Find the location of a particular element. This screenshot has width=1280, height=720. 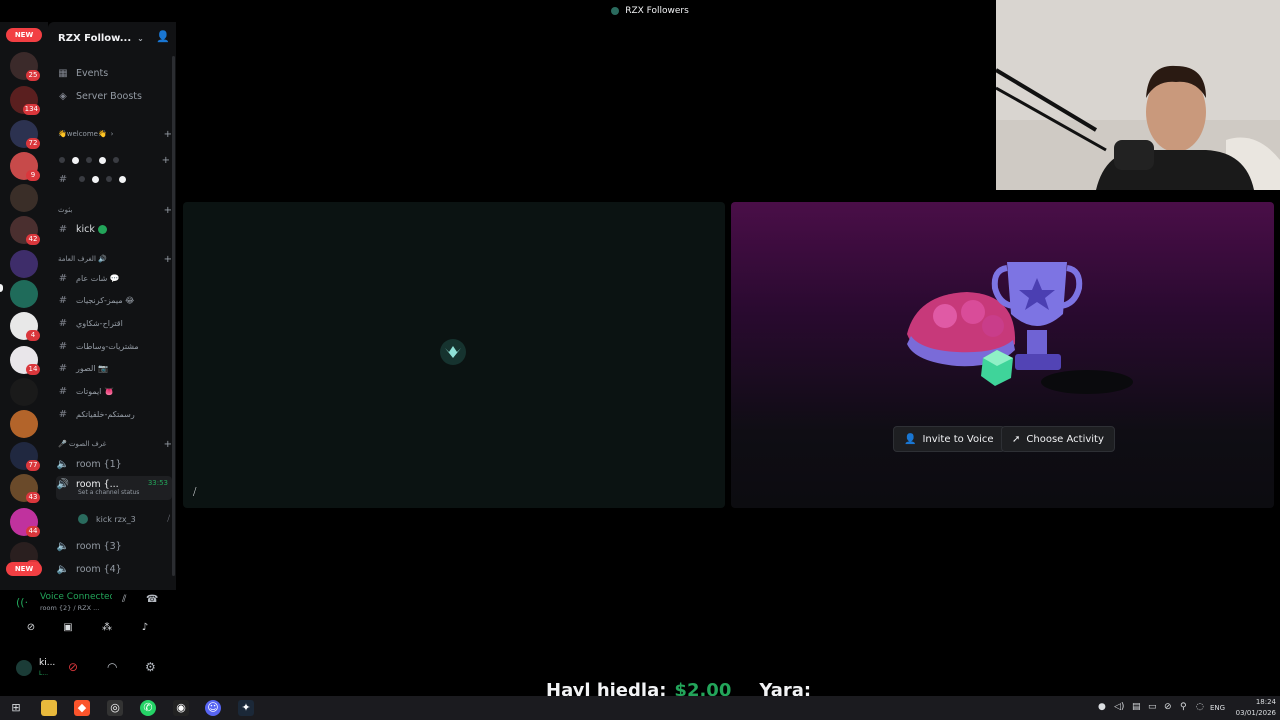

mention-badge: 4 is located at coordinates (33, 335).